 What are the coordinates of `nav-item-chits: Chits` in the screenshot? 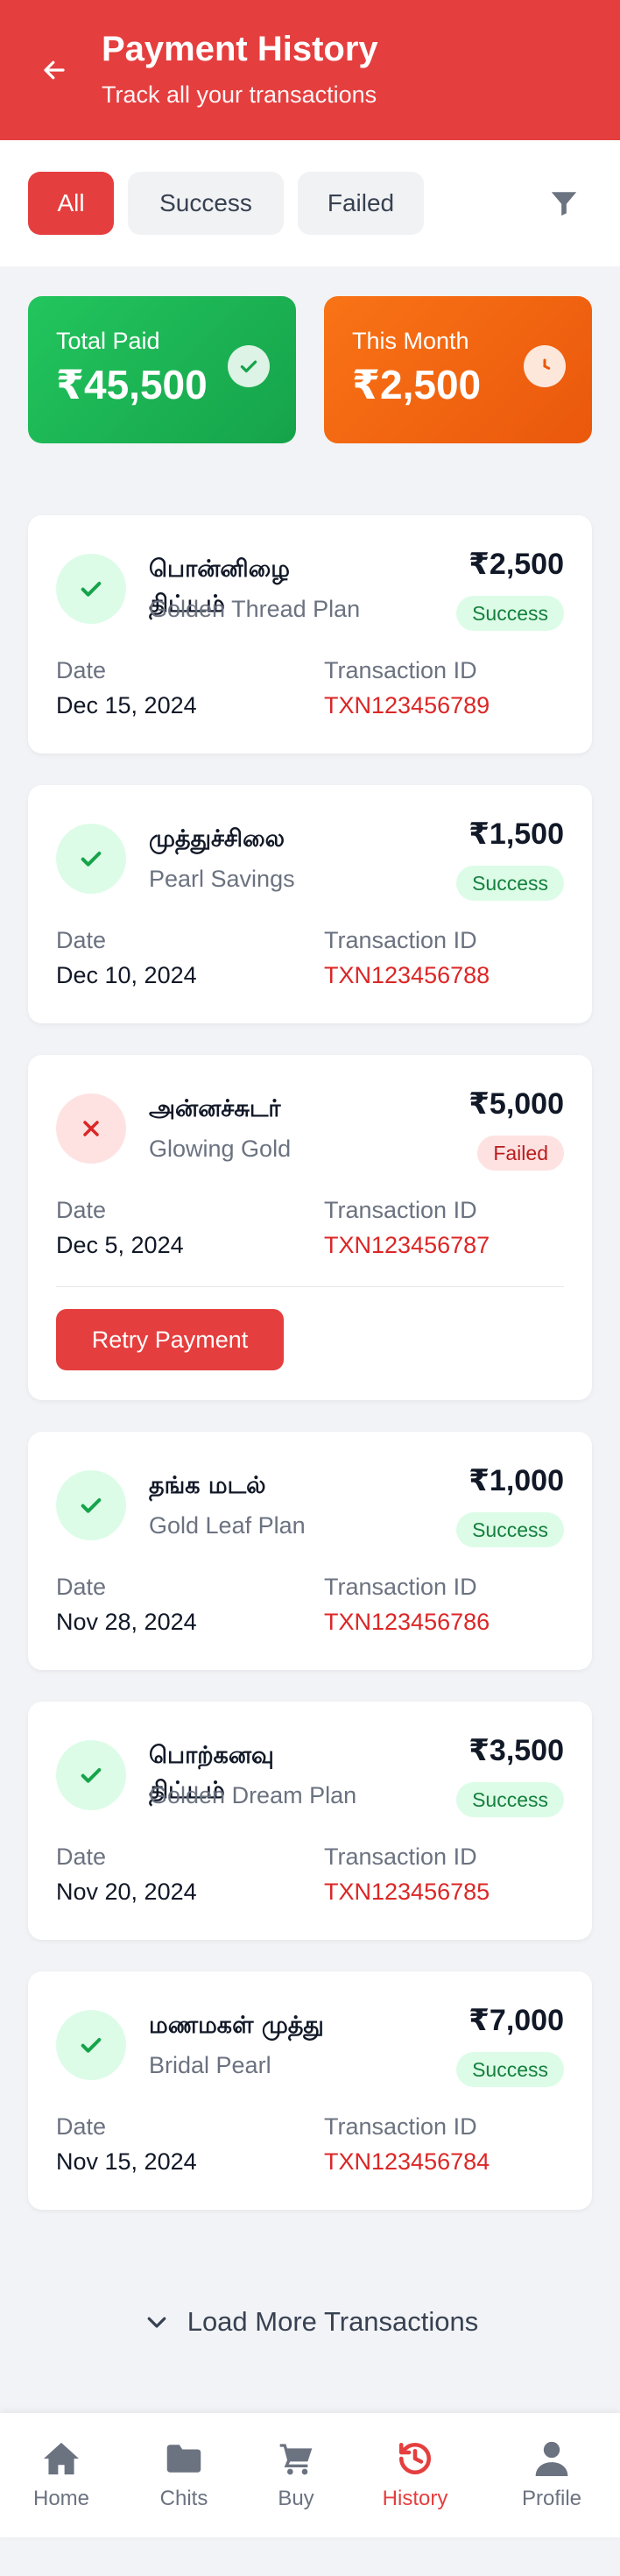 It's located at (183, 2475).